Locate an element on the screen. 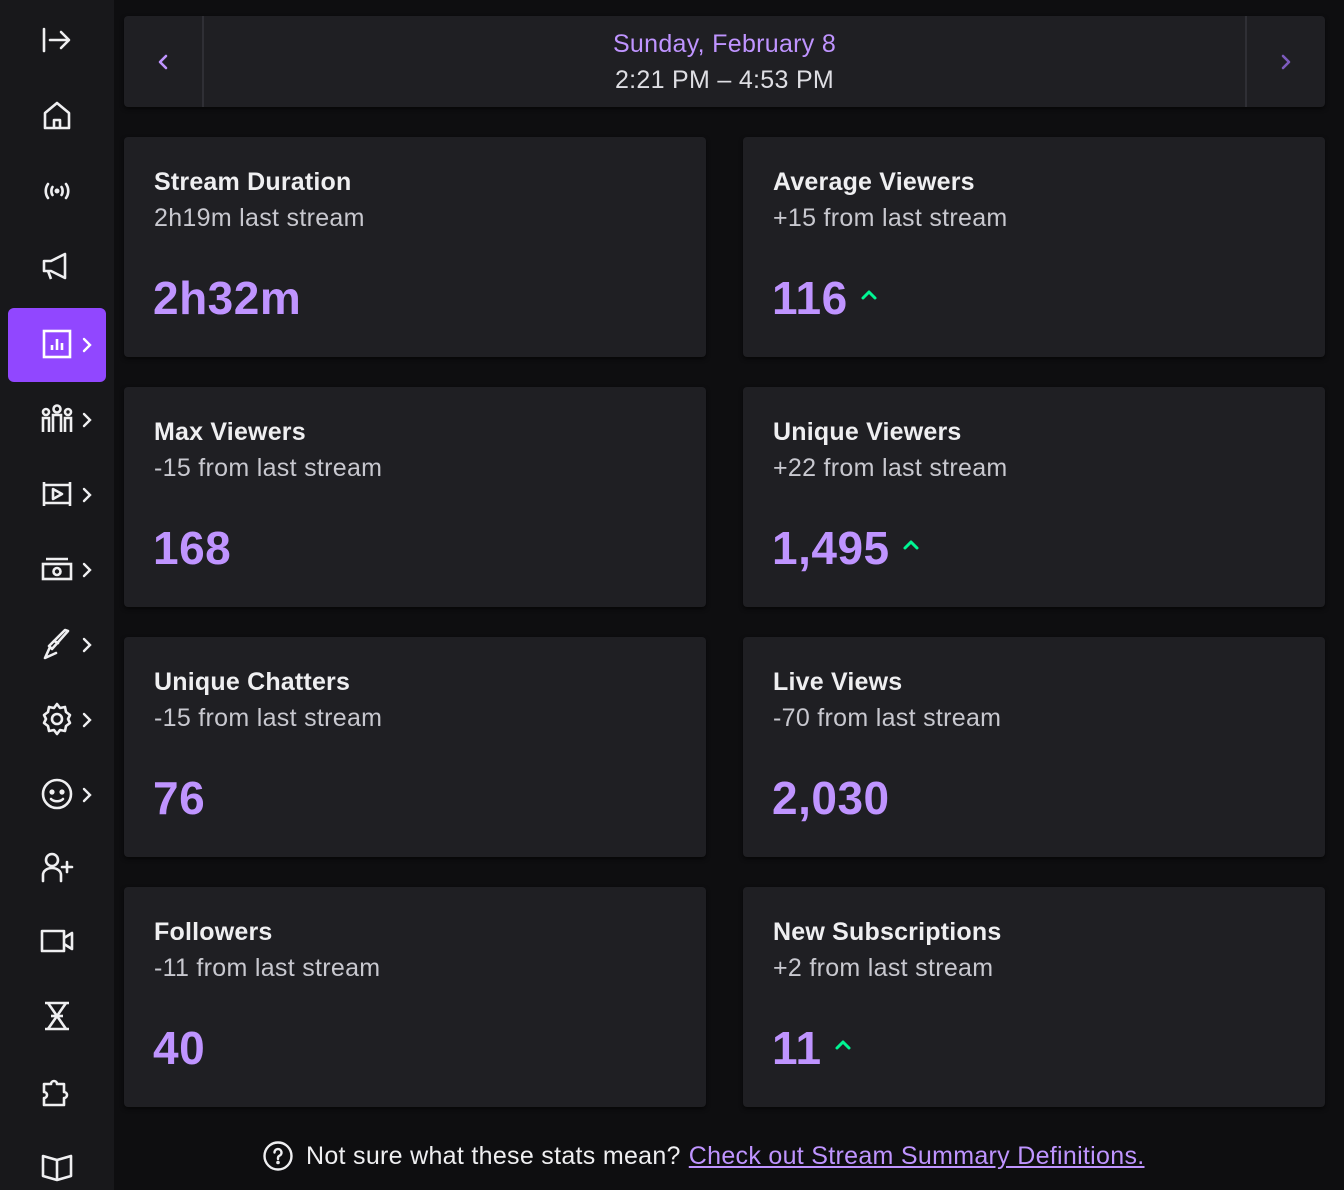 This screenshot has height=1190, width=1344. analytics-icon is located at coordinates (57, 344).